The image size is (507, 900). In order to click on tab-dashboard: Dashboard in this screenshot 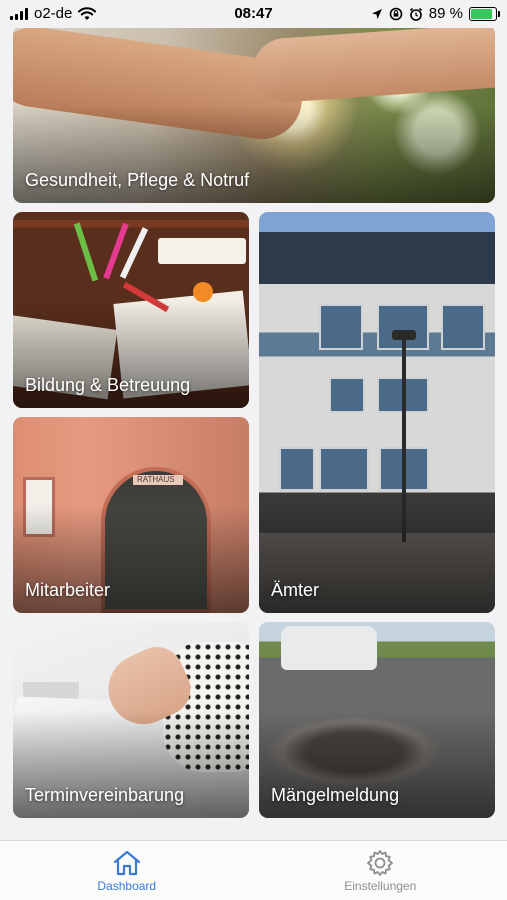, I will do `click(127, 870)`.